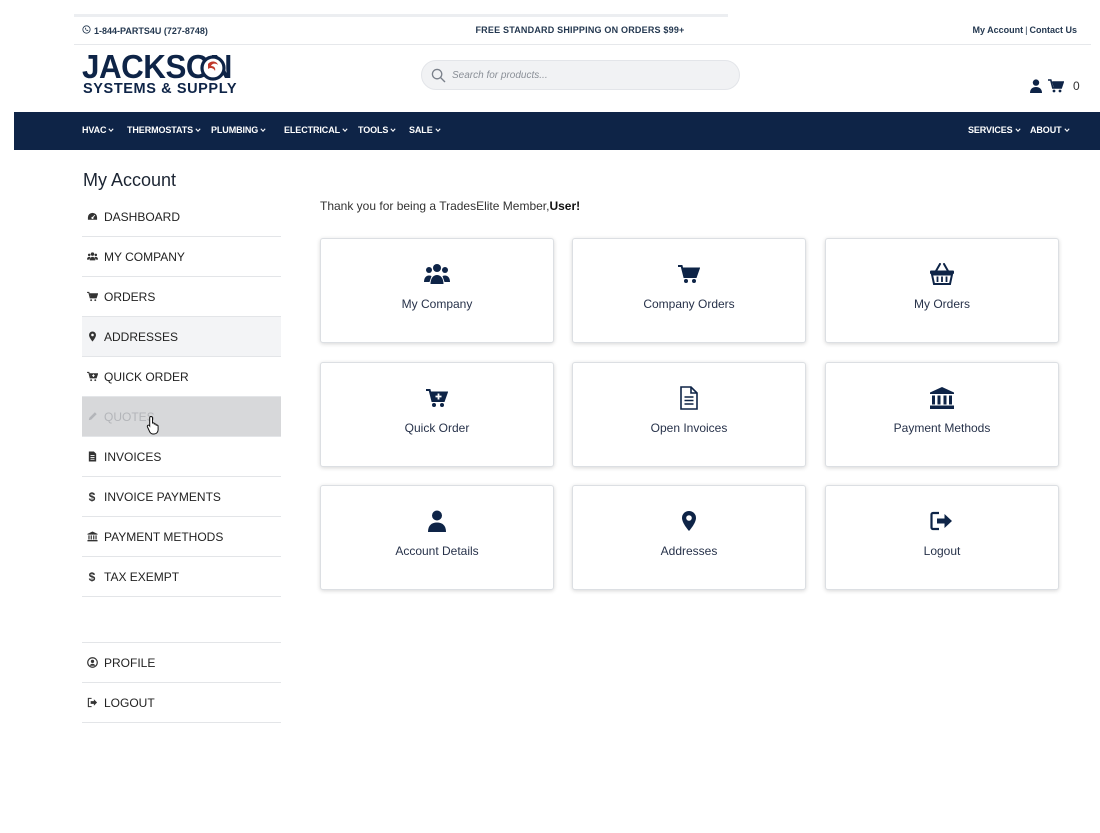 This screenshot has height=833, width=1100. Describe the element at coordinates (181, 663) in the screenshot. I see `sidebar-item-profile: PROFILE` at that location.